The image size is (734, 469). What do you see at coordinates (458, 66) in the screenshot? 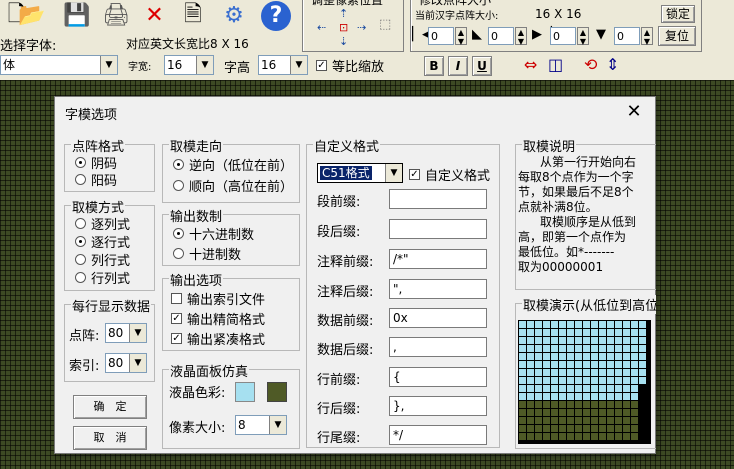
I see `italic-button: I` at bounding box center [458, 66].